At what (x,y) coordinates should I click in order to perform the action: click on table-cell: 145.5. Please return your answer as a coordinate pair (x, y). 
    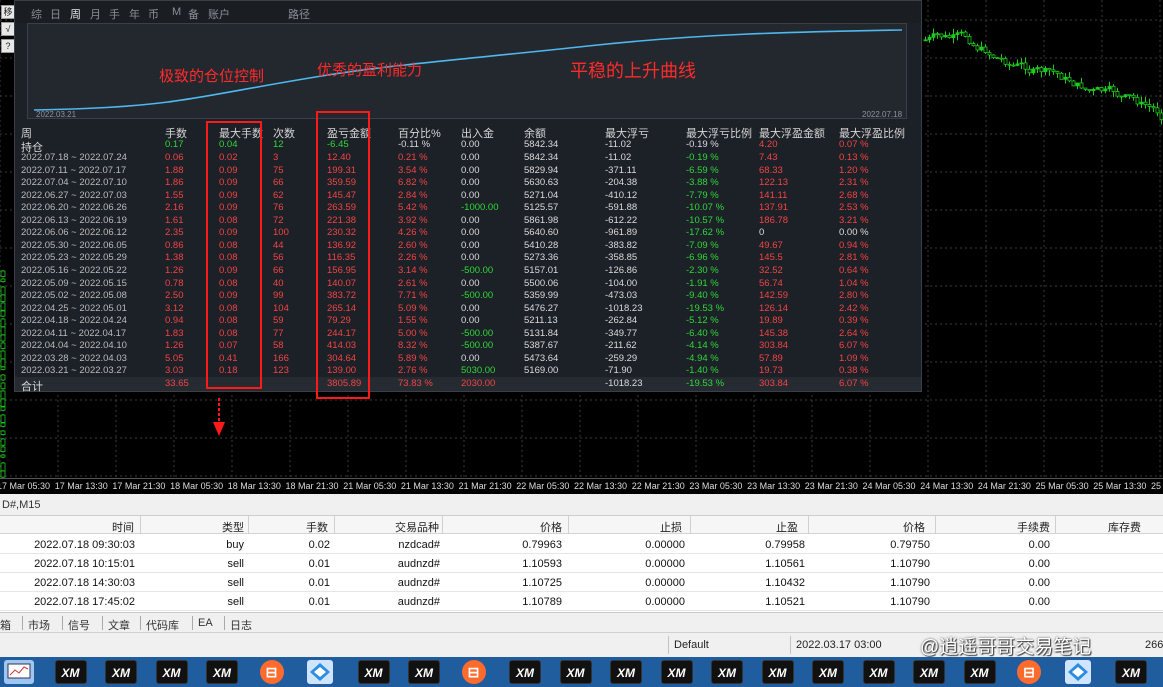
    Looking at the image, I should click on (771, 258).